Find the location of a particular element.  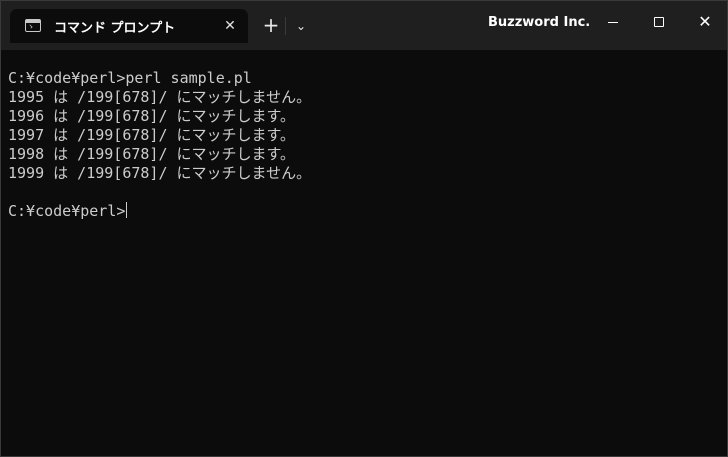

terminal-line: 1996 は /199[678]/ にマッチします。 is located at coordinates (152, 116).